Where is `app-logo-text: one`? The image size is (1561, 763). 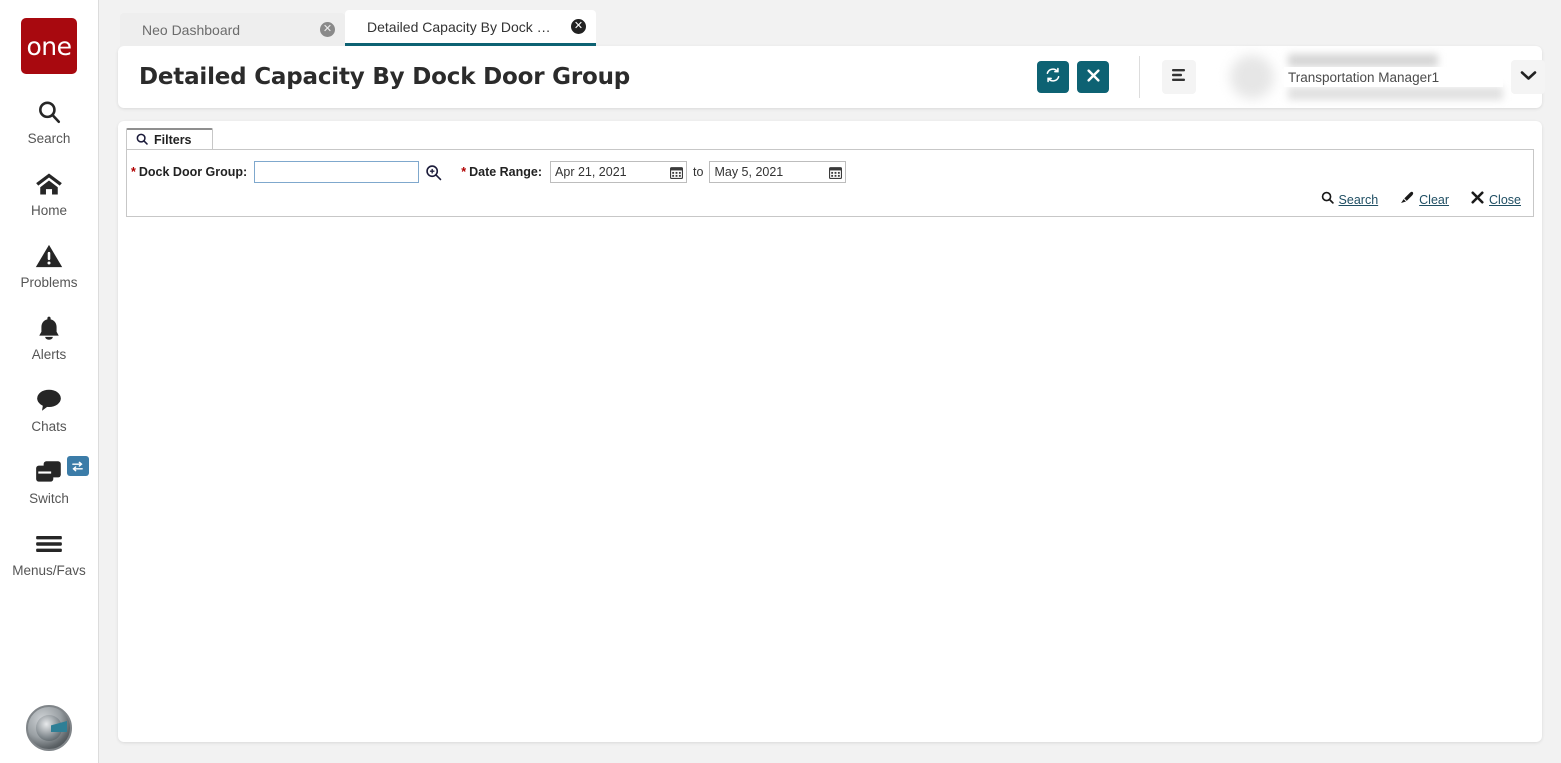 app-logo-text: one is located at coordinates (49, 46).